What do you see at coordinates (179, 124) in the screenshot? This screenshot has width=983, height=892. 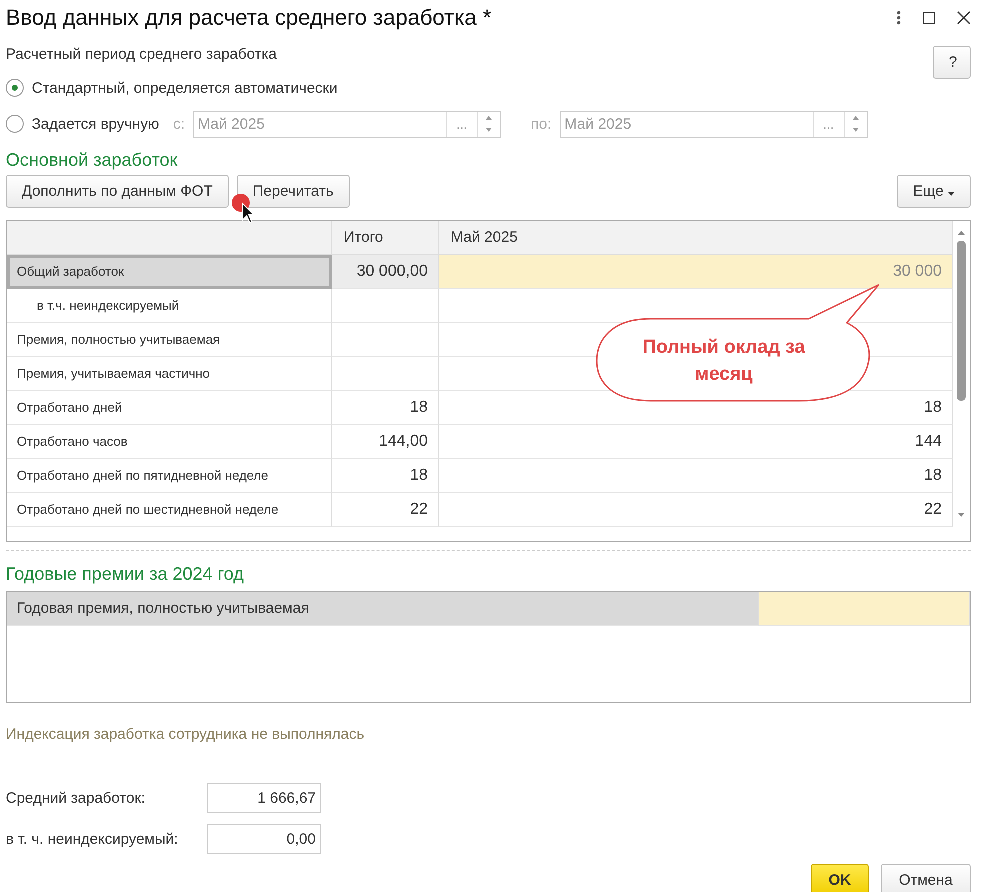 I see `field-label: с:` at bounding box center [179, 124].